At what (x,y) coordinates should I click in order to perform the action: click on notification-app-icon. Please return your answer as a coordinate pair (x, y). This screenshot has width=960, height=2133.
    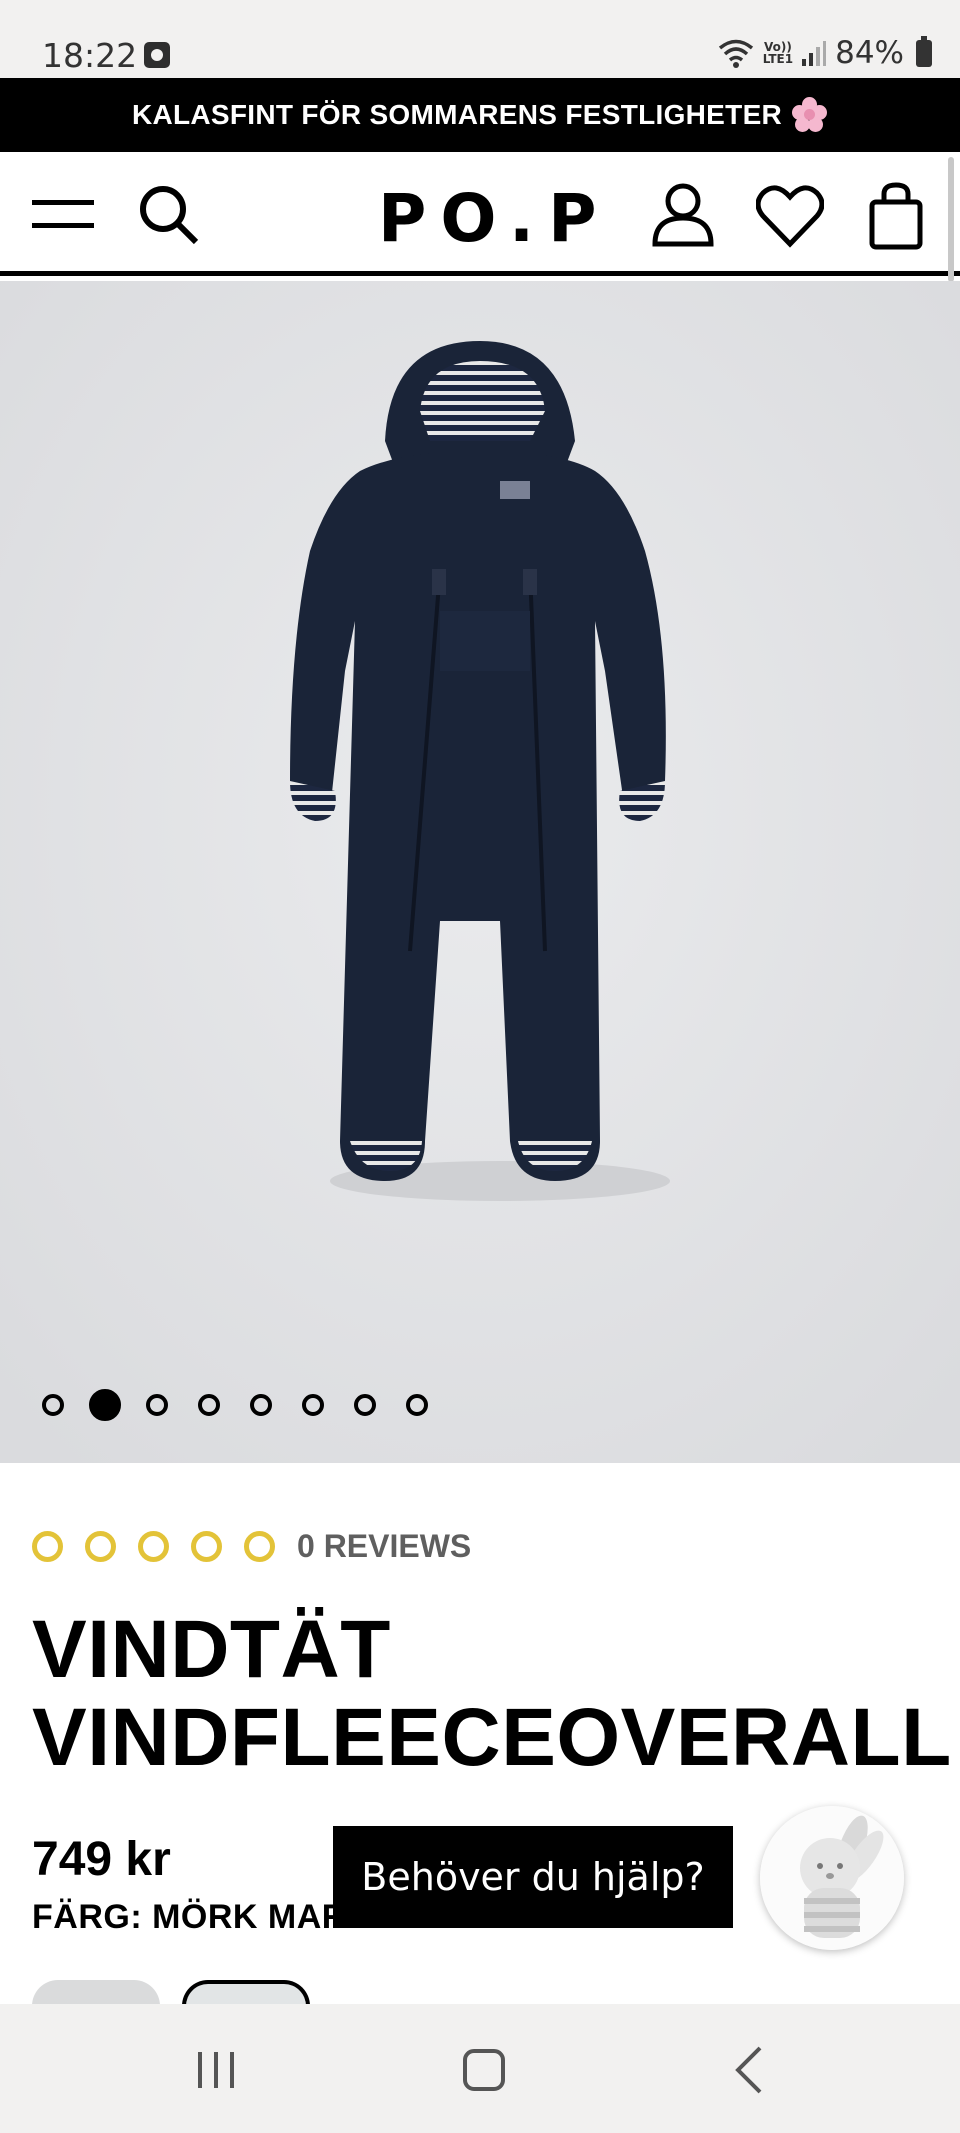
    Looking at the image, I should click on (157, 55).